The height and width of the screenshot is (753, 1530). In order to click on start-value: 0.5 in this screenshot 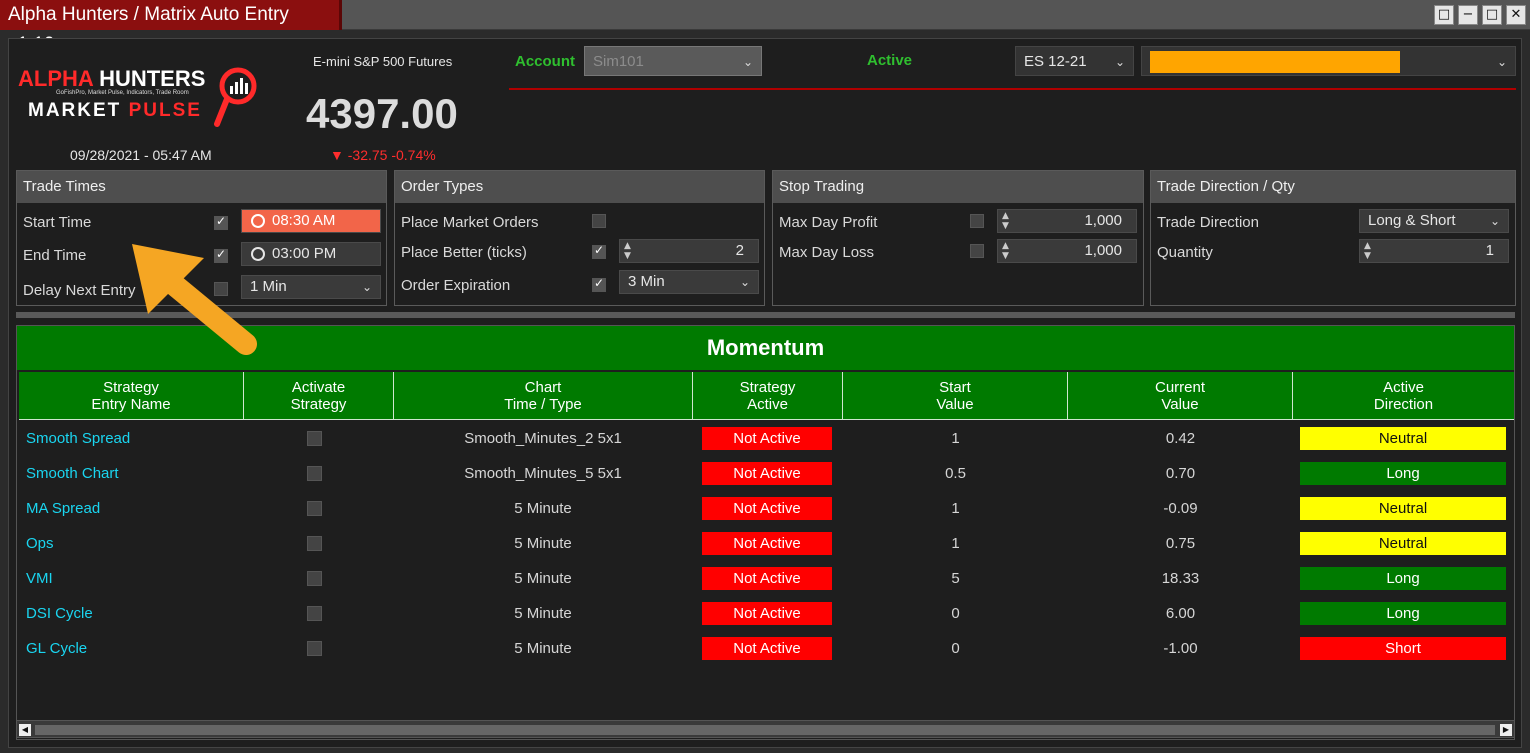, I will do `click(955, 473)`.